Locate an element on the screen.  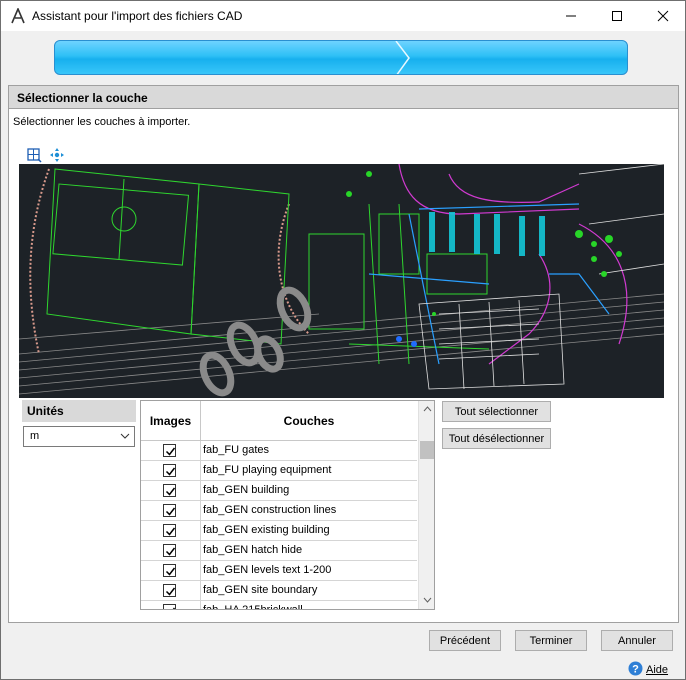
maximize-button is located at coordinates (617, 16).